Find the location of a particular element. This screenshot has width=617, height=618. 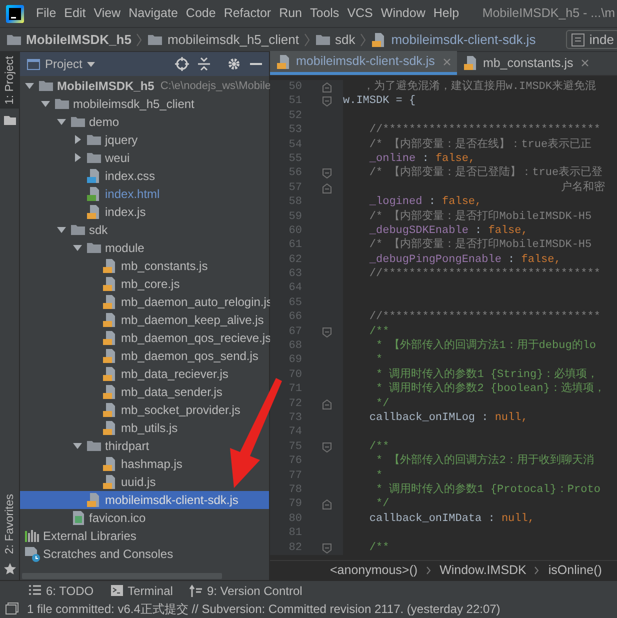

tree-item: weui is located at coordinates (76, 158).